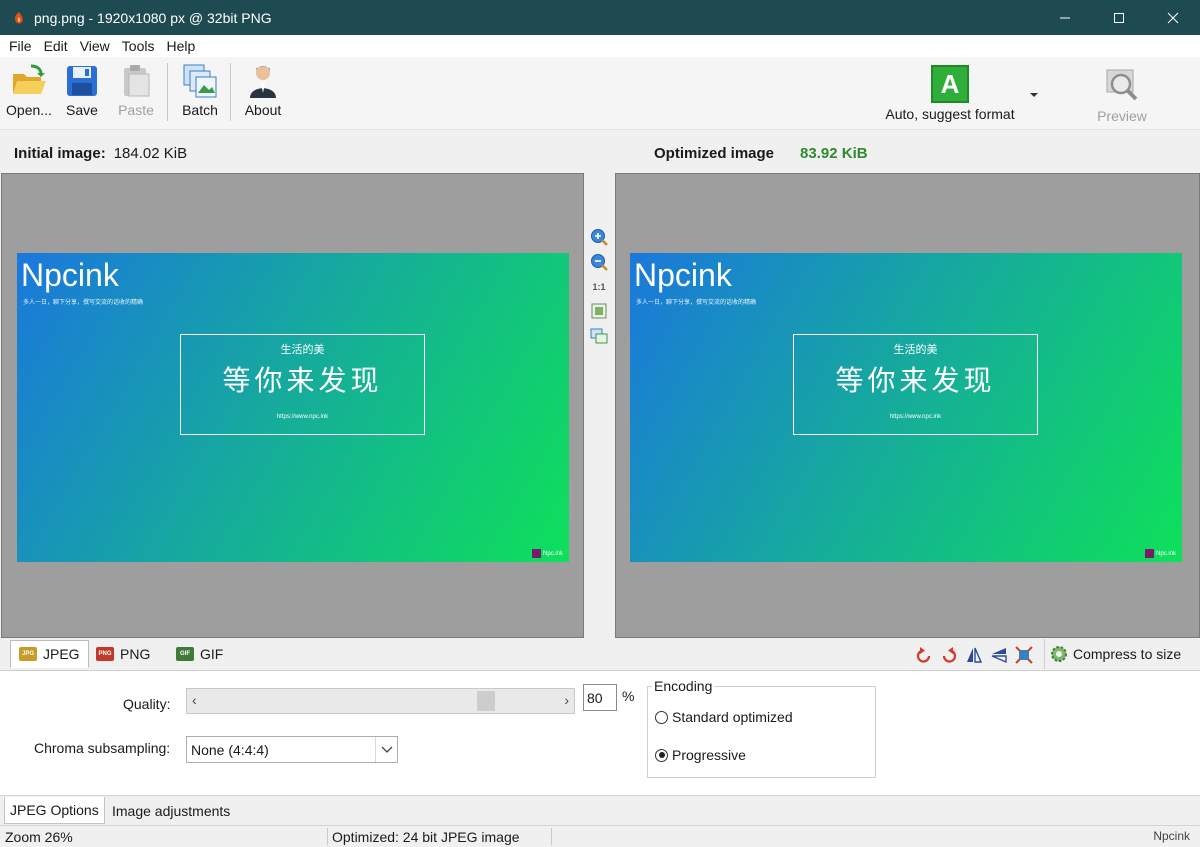 This screenshot has width=1200, height=847. I want to click on encoding-group: Encoding Standard optimized Progressive, so click(761, 728).